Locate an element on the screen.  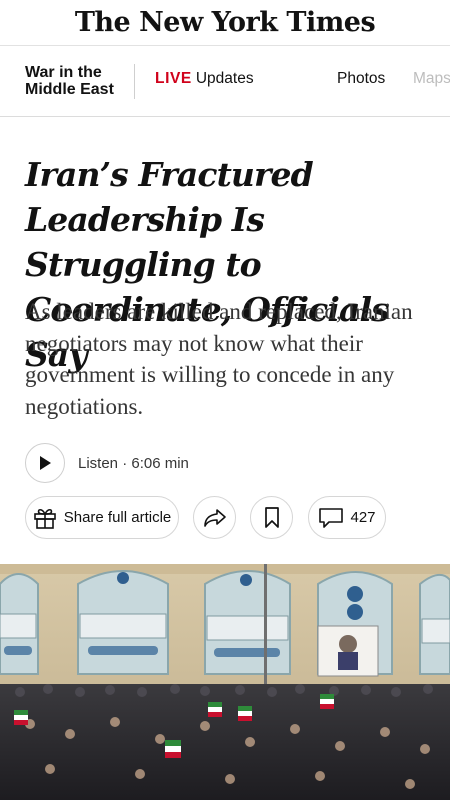
comment-icon is located at coordinates (331, 517).